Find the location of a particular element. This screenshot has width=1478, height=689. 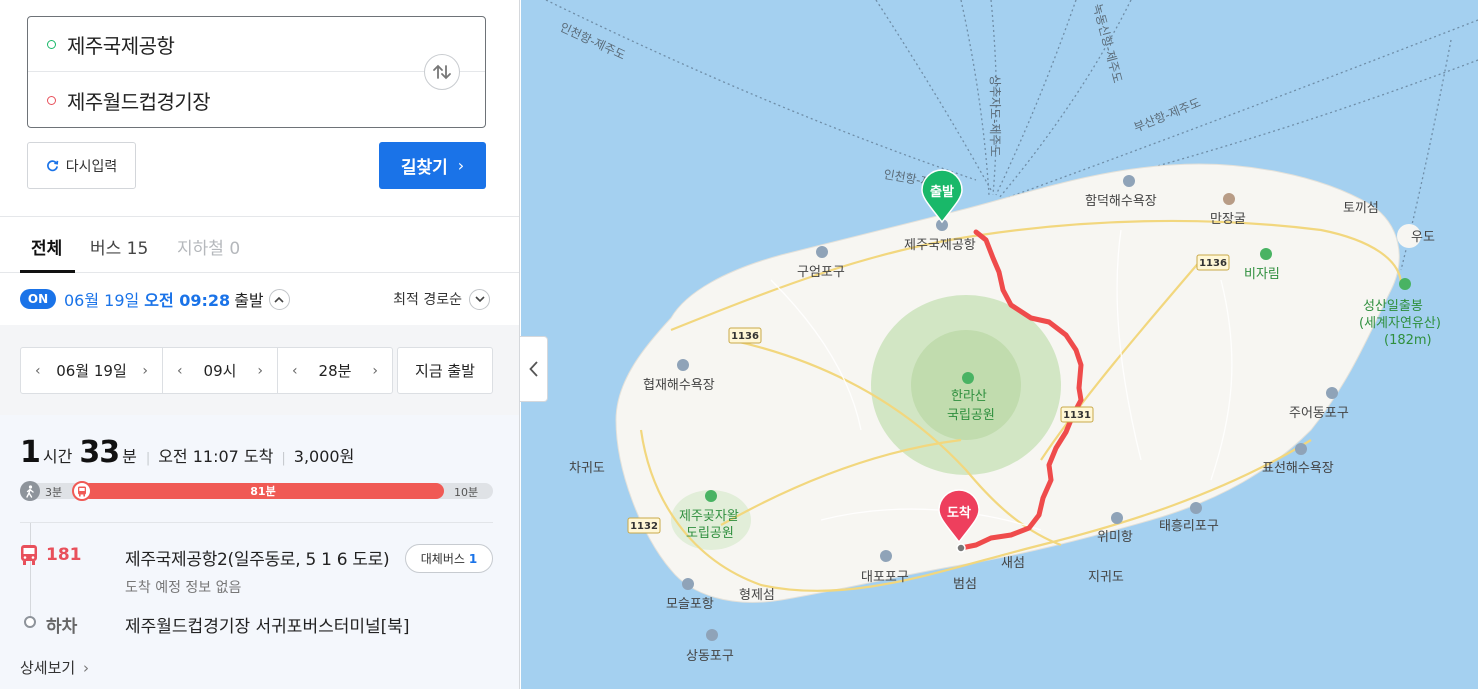

tab-bus: 버스 15 is located at coordinates (119, 246).